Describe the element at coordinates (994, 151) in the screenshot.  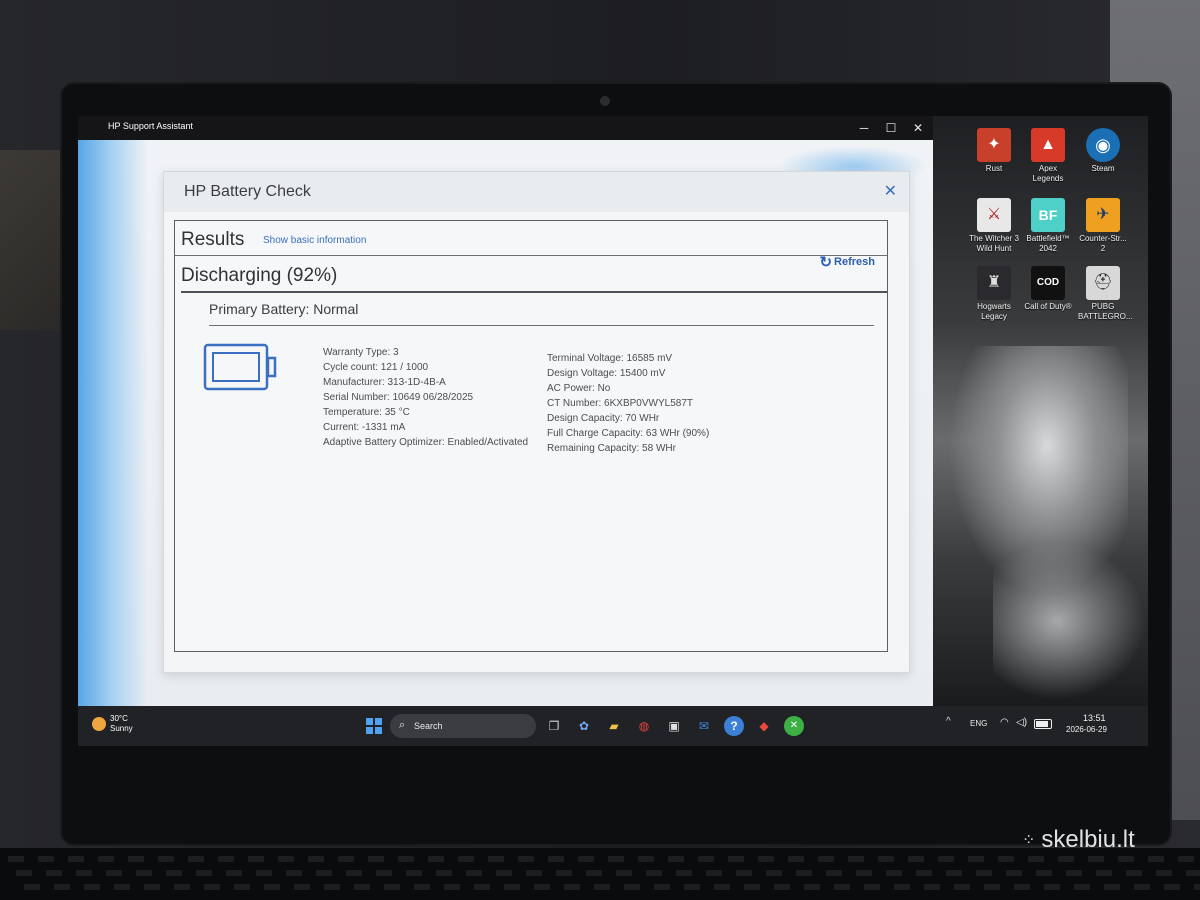
I see `desktop-icon-rust: ✦ Rust` at that location.